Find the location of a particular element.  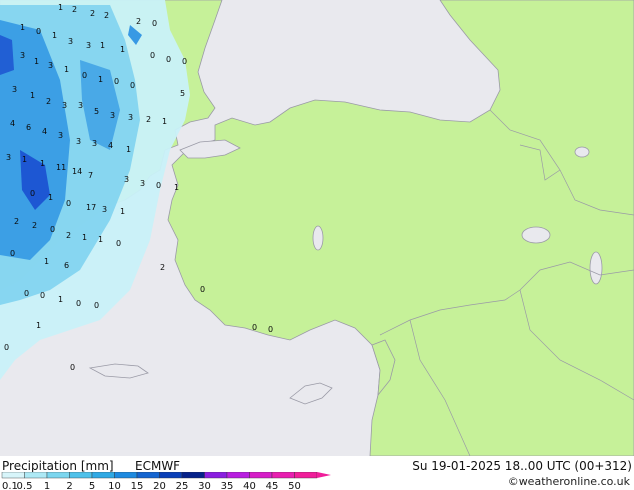

scale-label: 35 is located at coordinates (227, 485).